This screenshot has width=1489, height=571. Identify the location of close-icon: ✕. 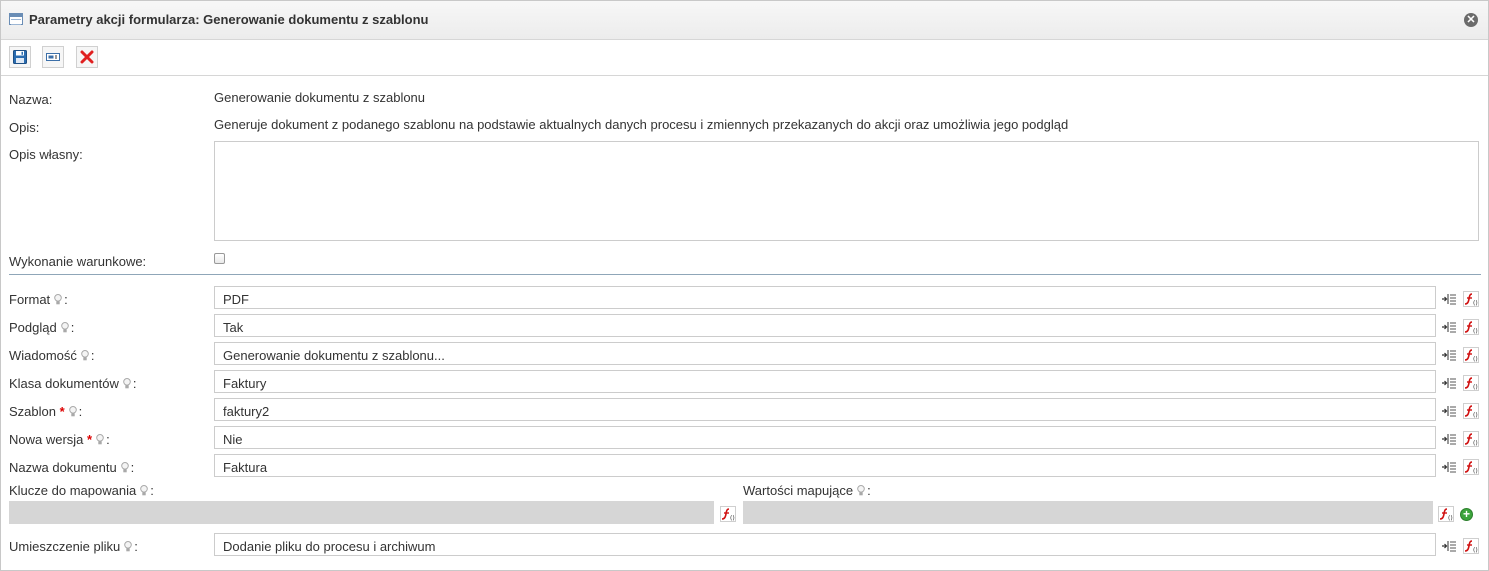
(1471, 20).